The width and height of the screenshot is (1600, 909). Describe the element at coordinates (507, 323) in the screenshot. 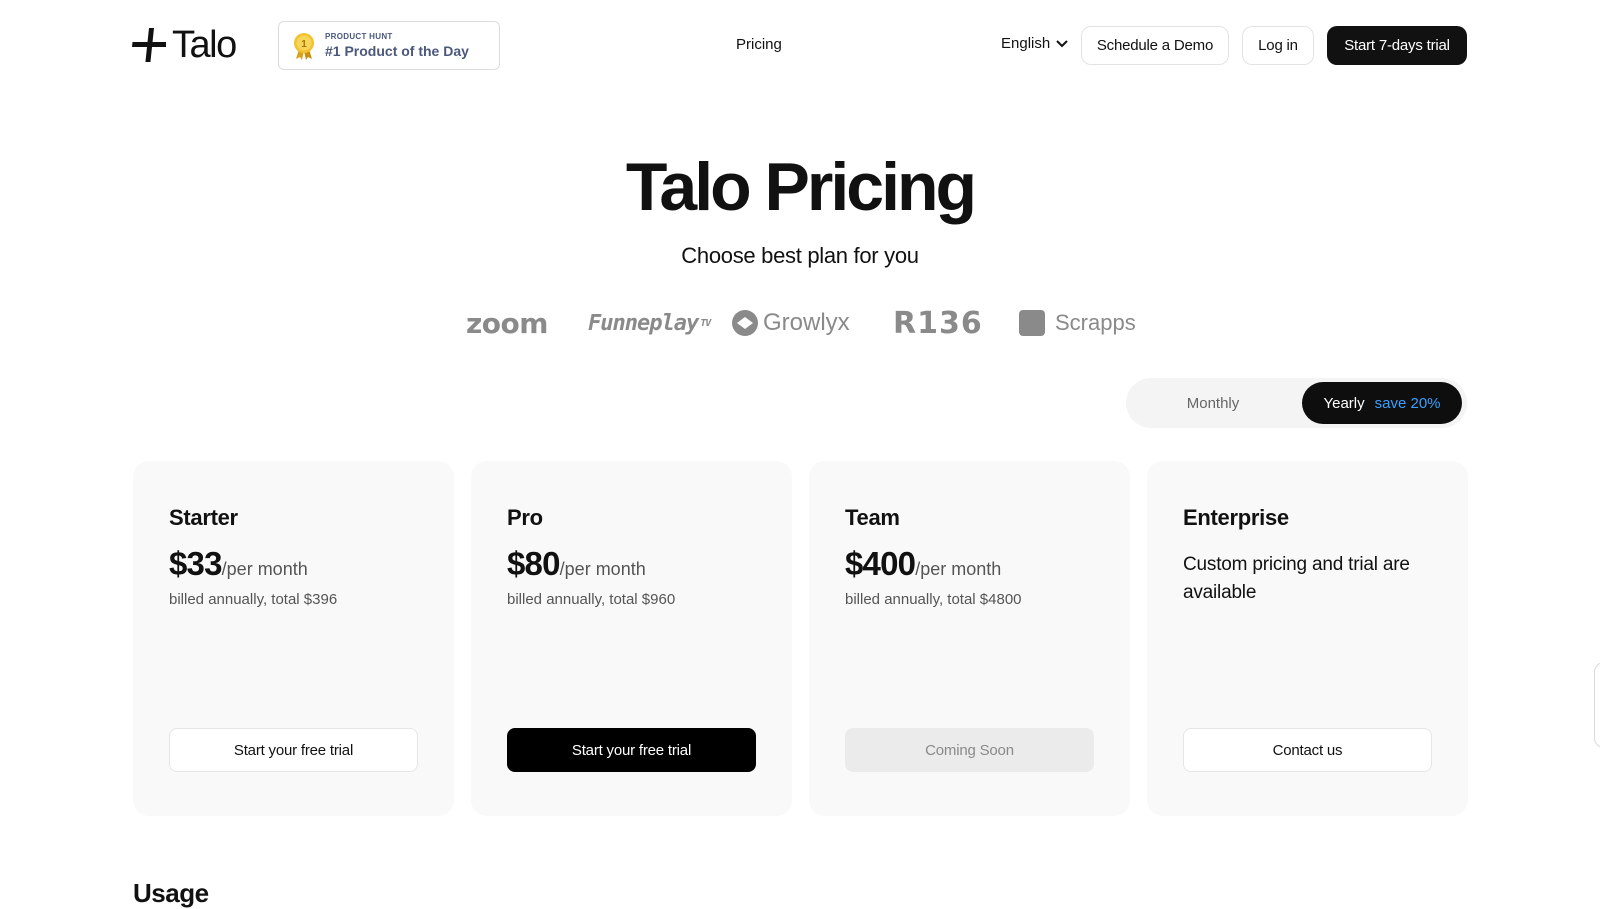

I see `zoom-logo: zoom` at that location.